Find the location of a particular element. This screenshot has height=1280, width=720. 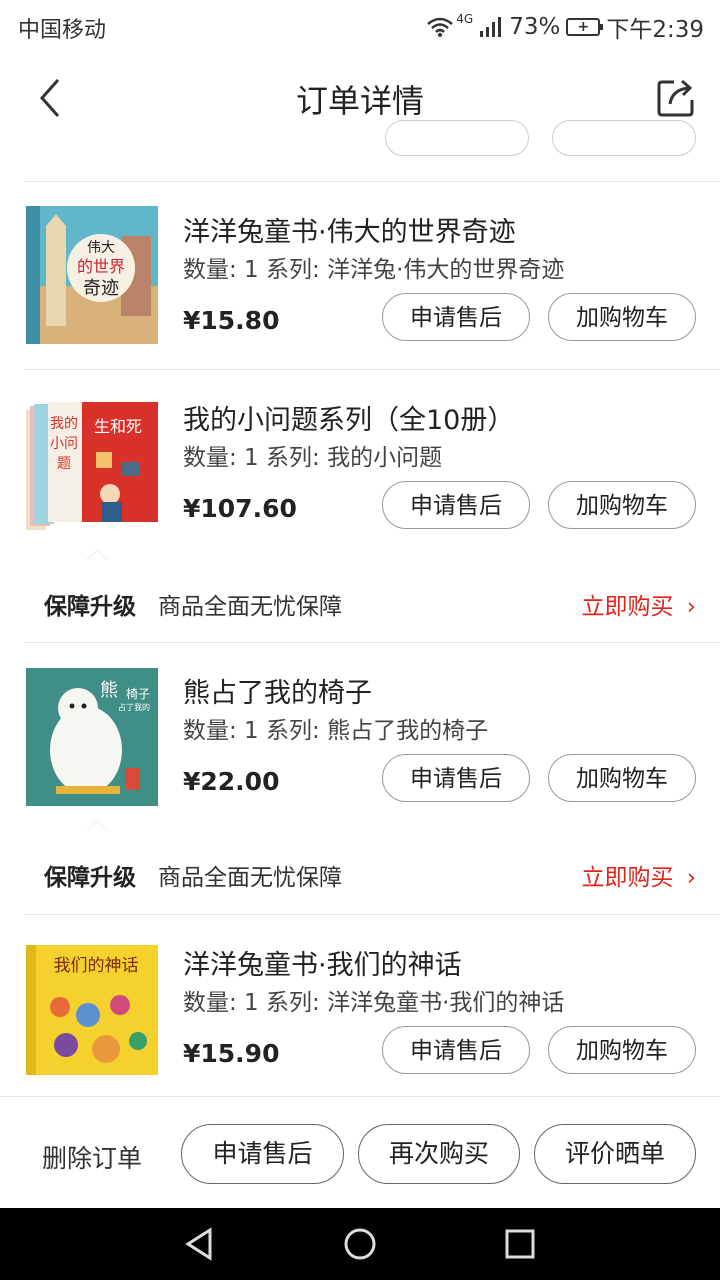

system-nav-bar is located at coordinates (360, 1244).